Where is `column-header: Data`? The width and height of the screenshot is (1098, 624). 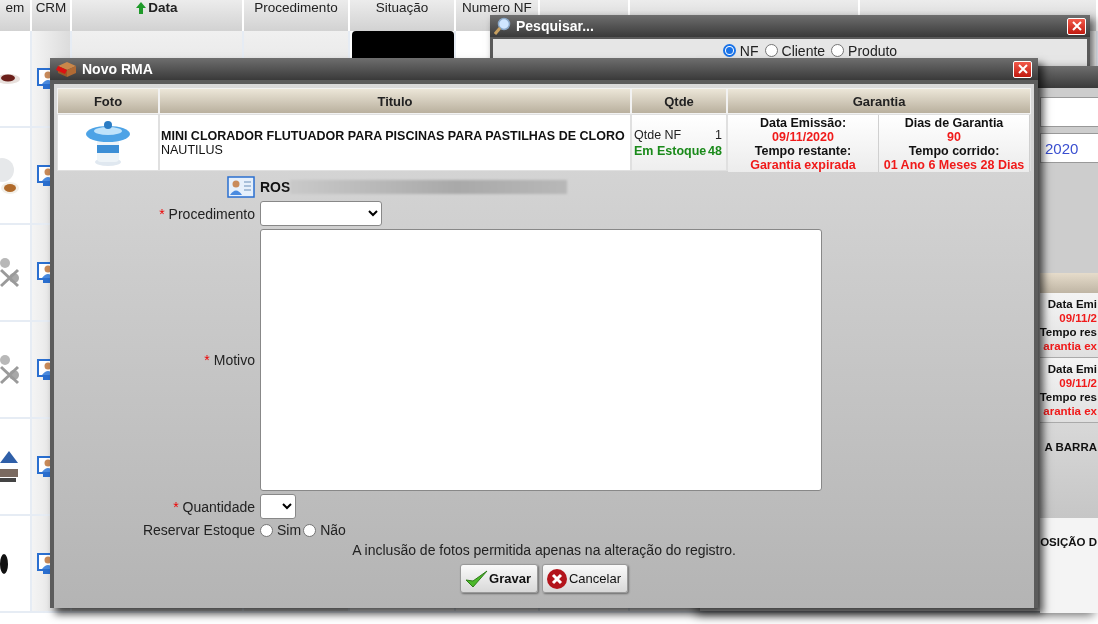 column-header: Data is located at coordinates (157, 7).